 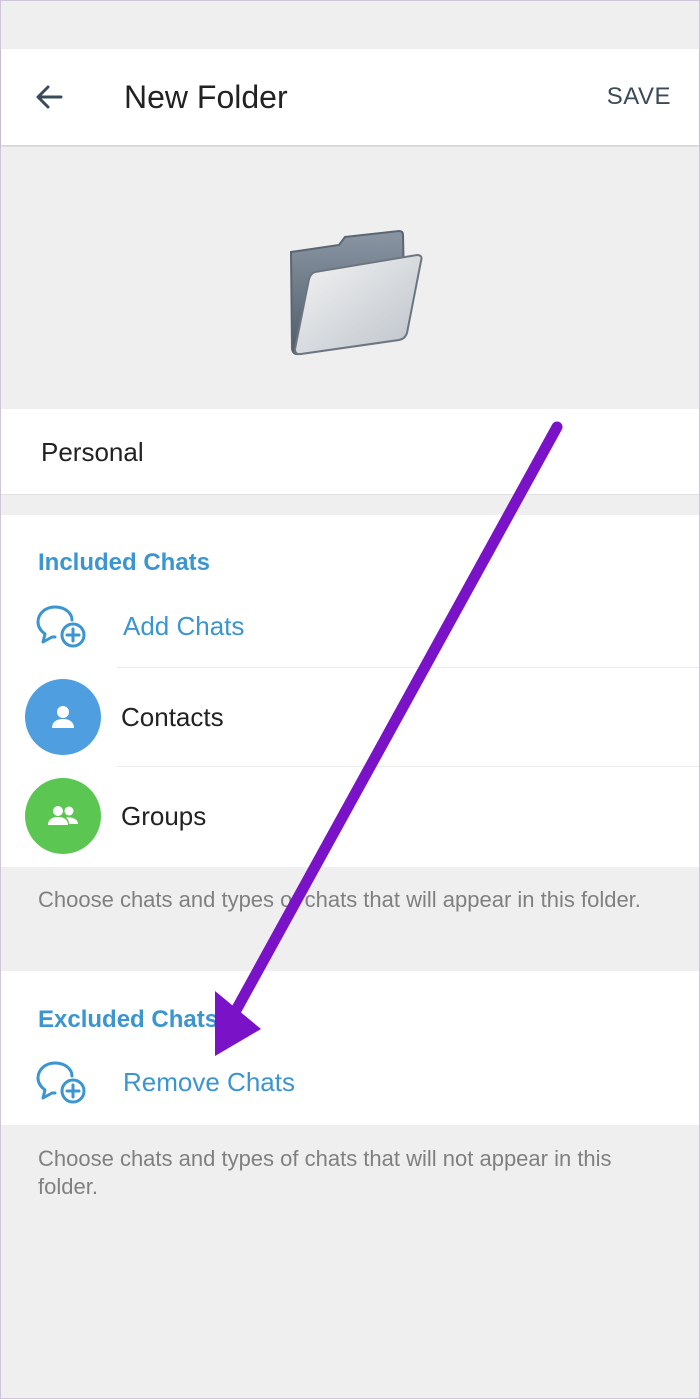 I want to click on person-icon, so click(x=63, y=717).